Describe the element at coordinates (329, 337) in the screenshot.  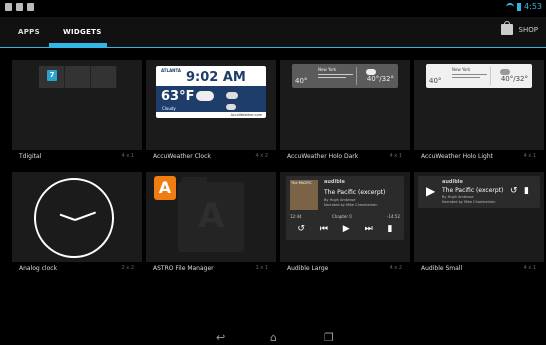
I see `recent-apps-icon: ❐` at that location.